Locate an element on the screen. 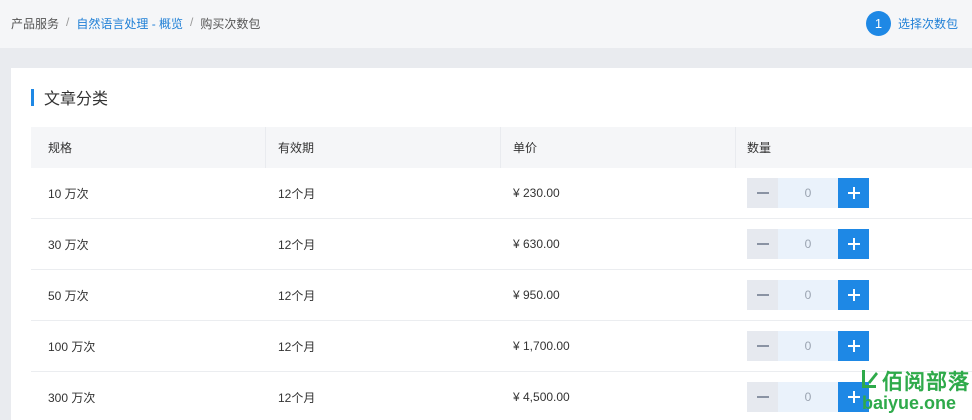  table-row: 100 万次 12个月 ¥ 1,700.00 0 is located at coordinates (501, 346).